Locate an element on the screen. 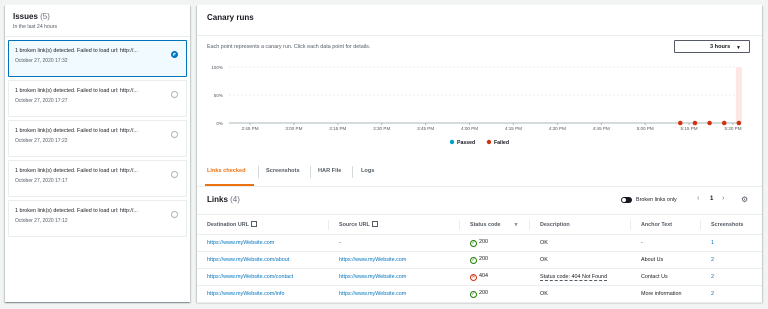  page-number: 1 is located at coordinates (711, 199).